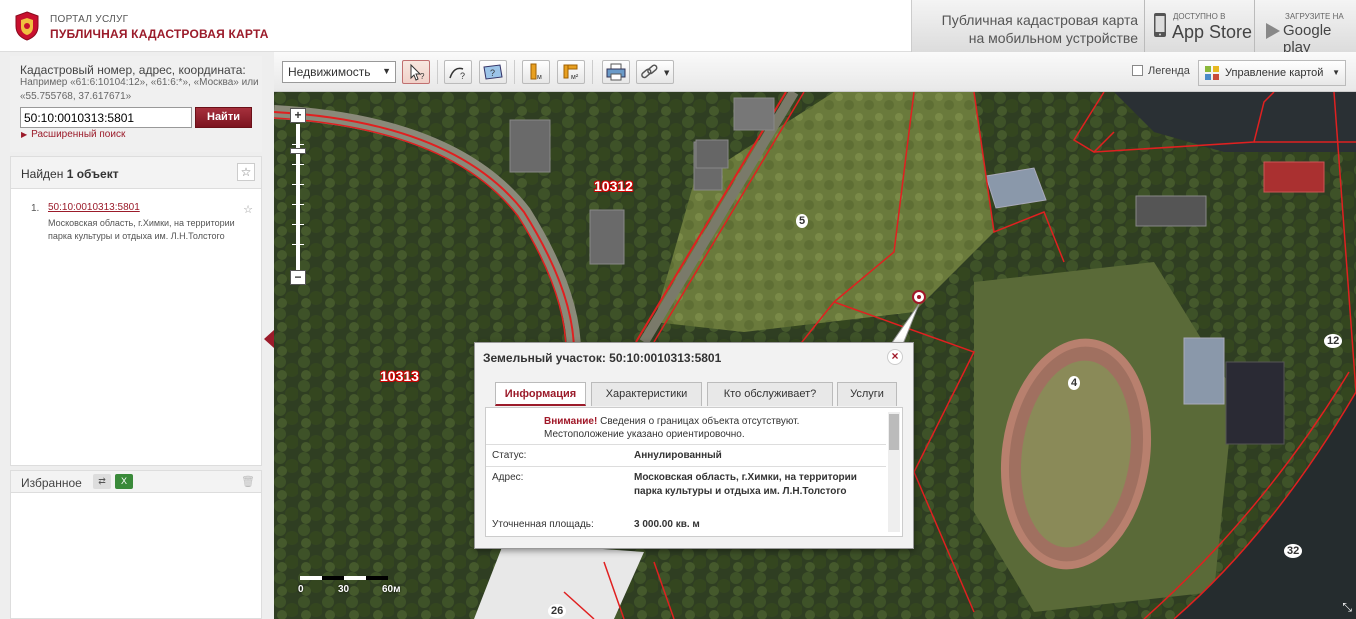  I want to click on area-query-button: ?, so click(493, 72).